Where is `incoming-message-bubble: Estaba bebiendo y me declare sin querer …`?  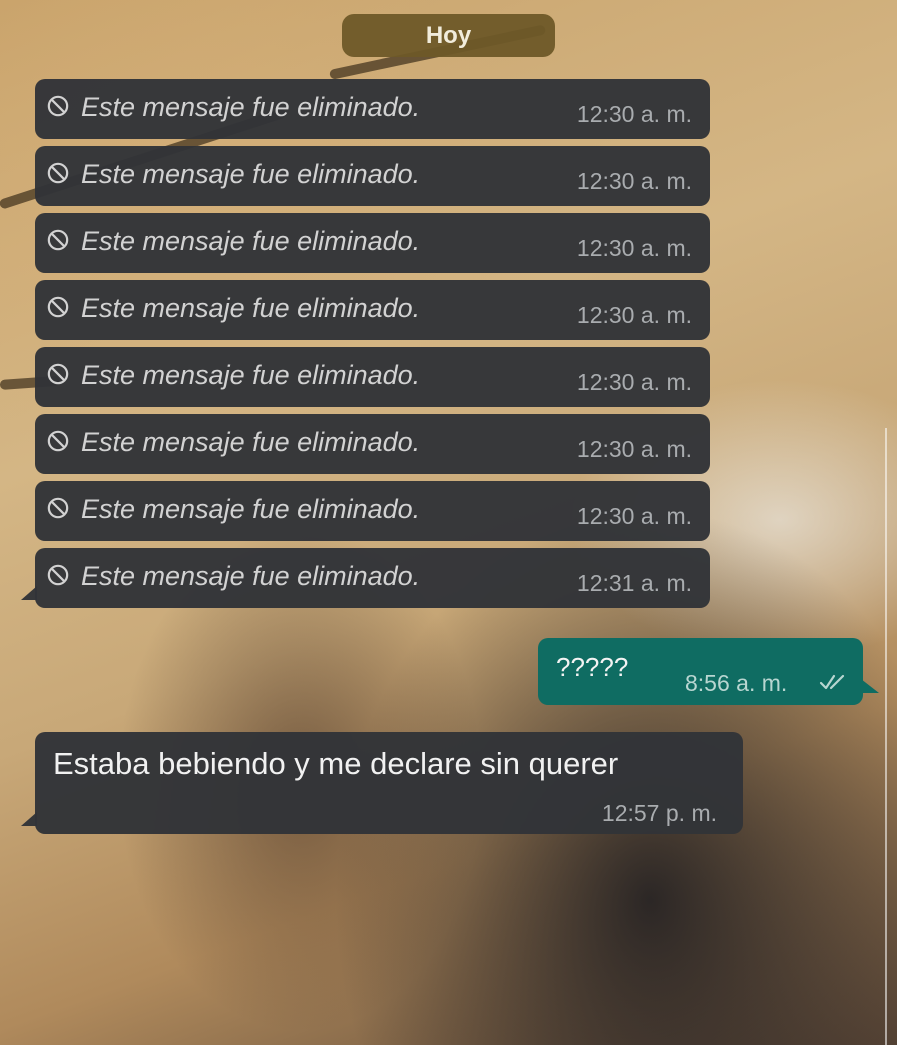 incoming-message-bubble: Estaba bebiendo y me declare sin querer … is located at coordinates (382, 783).